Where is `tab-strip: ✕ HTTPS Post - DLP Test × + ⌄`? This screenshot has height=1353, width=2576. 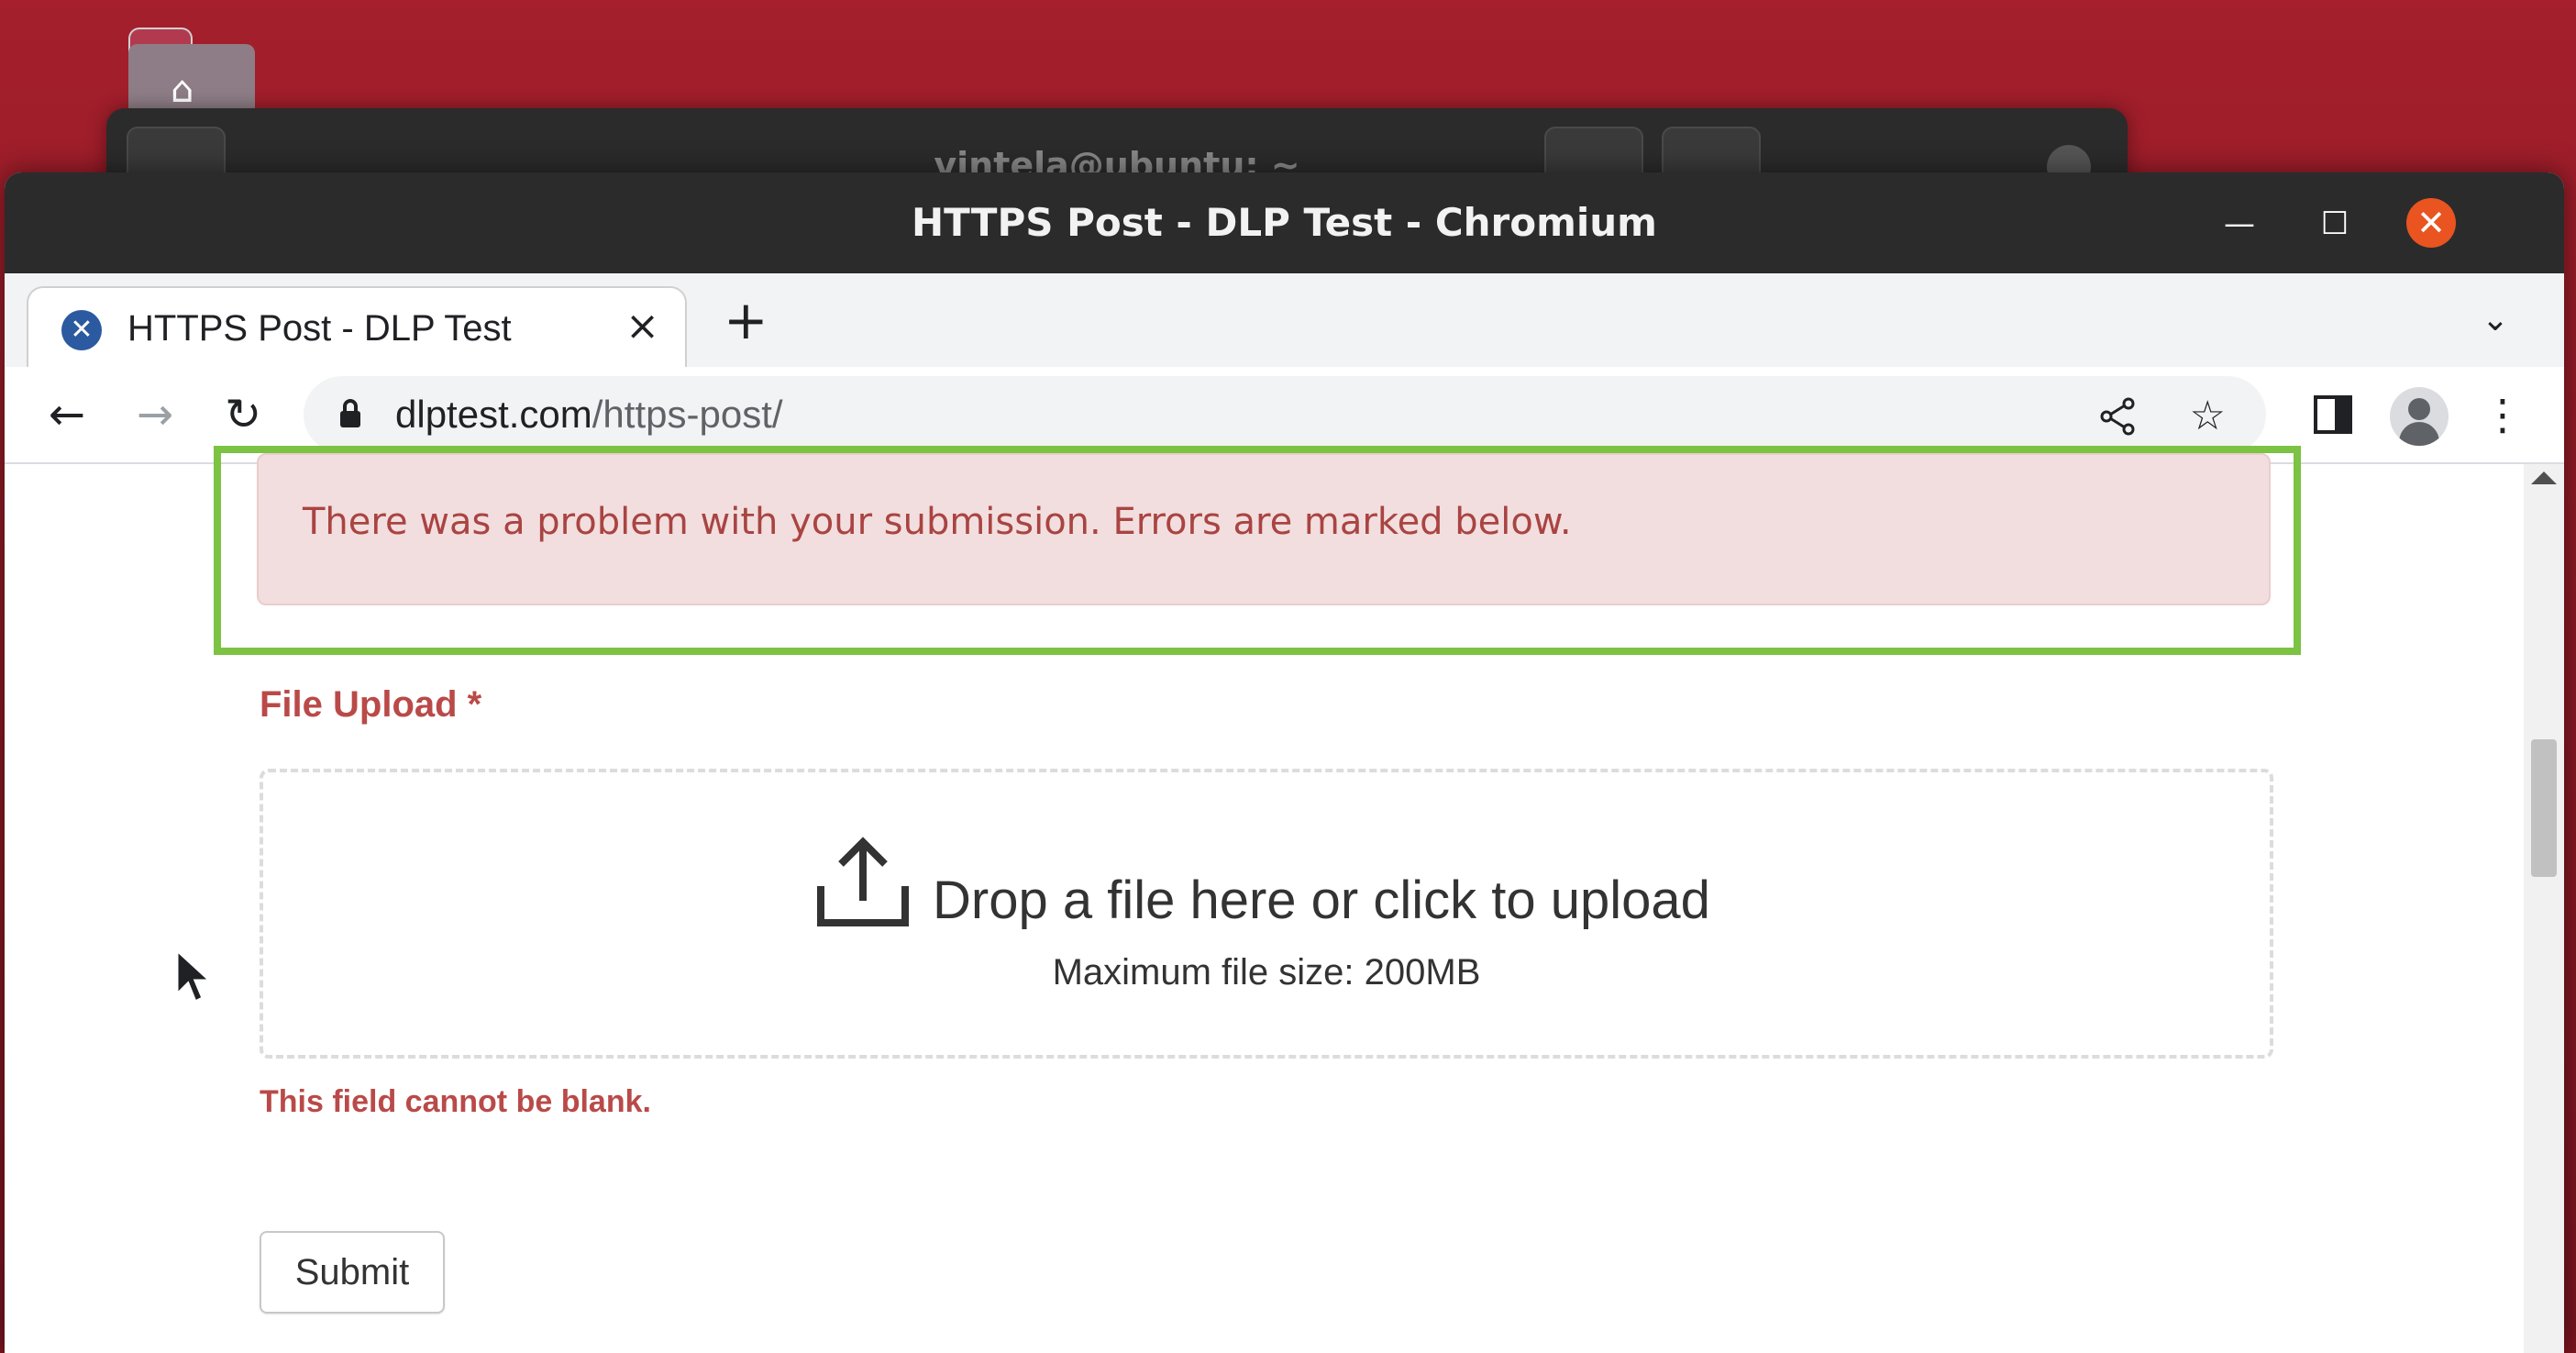 tab-strip: ✕ HTTPS Post - DLP Test × + ⌄ is located at coordinates (1284, 321).